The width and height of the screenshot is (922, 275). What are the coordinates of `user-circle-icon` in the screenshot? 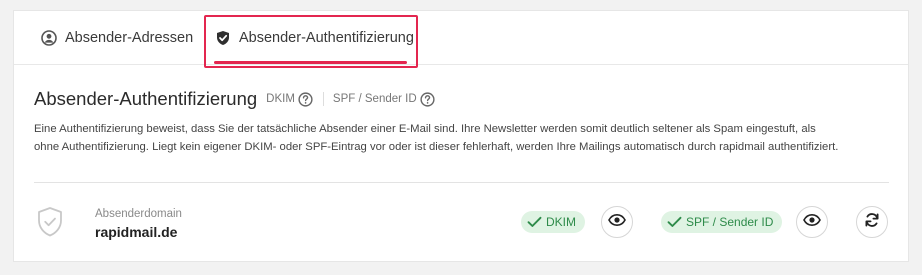 It's located at (49, 38).